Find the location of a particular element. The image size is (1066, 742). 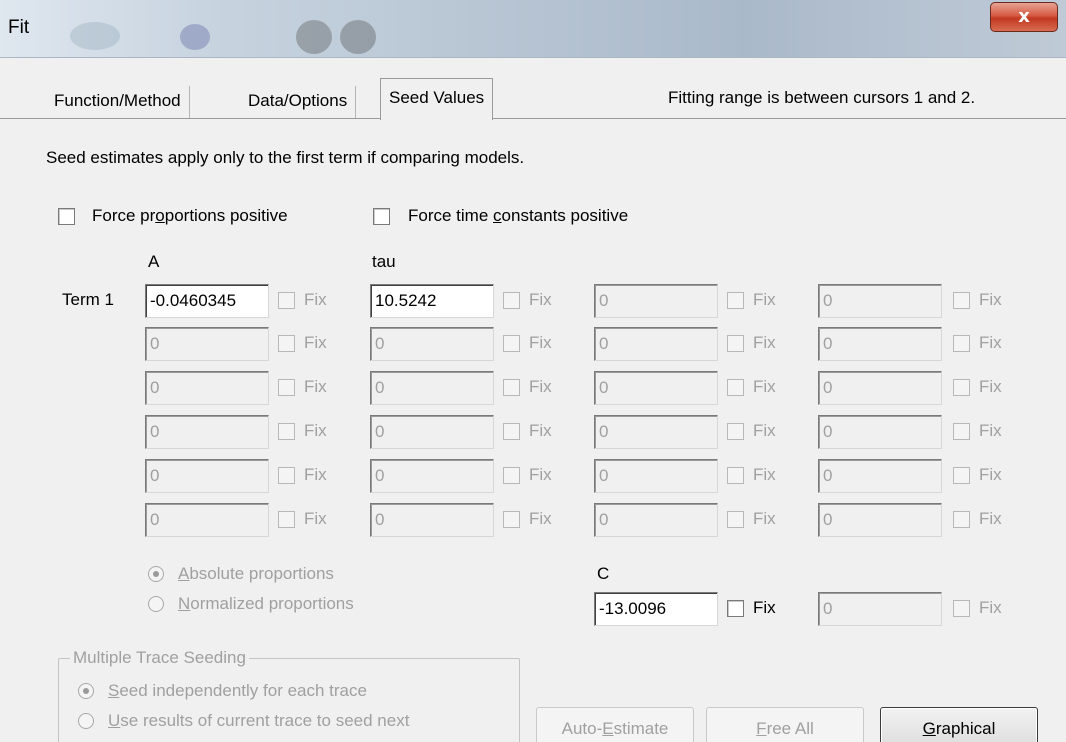

seed-a-field: -0.0460345 is located at coordinates (207, 301).